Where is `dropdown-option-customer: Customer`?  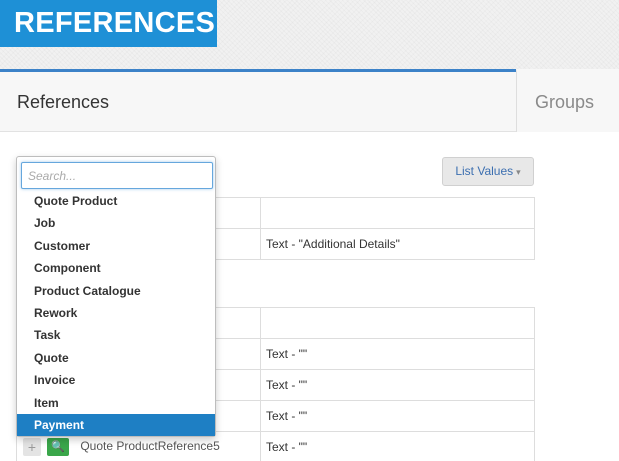 dropdown-option-customer: Customer is located at coordinates (116, 246).